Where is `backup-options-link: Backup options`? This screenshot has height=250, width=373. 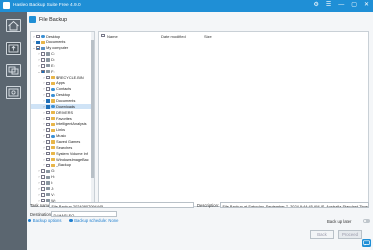
backup-options-link: Backup options is located at coordinates (44, 220).